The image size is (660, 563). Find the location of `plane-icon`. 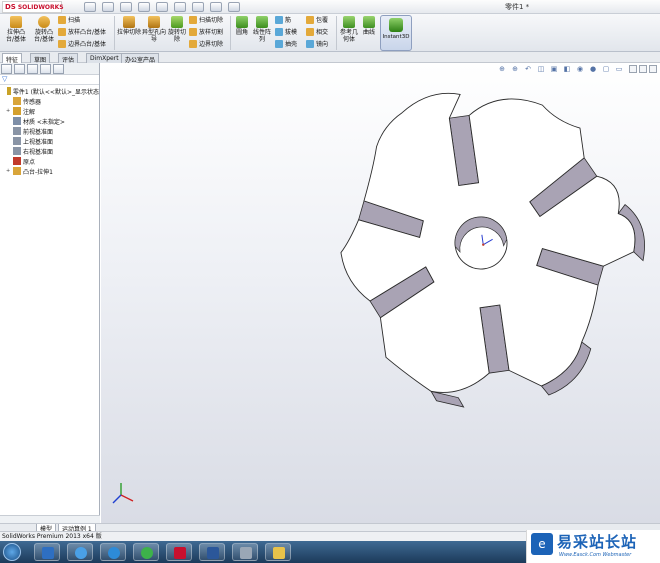

plane-icon is located at coordinates (17, 131).